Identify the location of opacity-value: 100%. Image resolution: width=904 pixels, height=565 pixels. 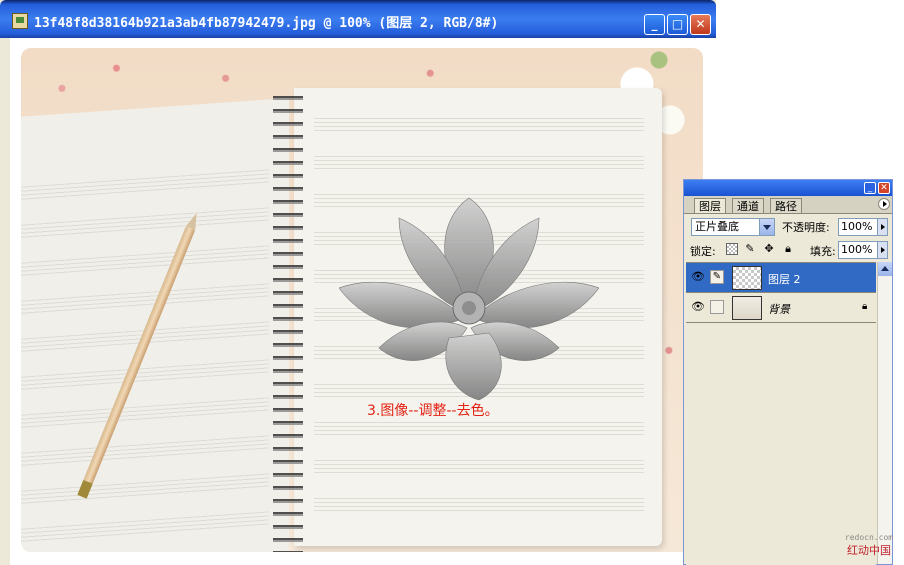
(857, 226).